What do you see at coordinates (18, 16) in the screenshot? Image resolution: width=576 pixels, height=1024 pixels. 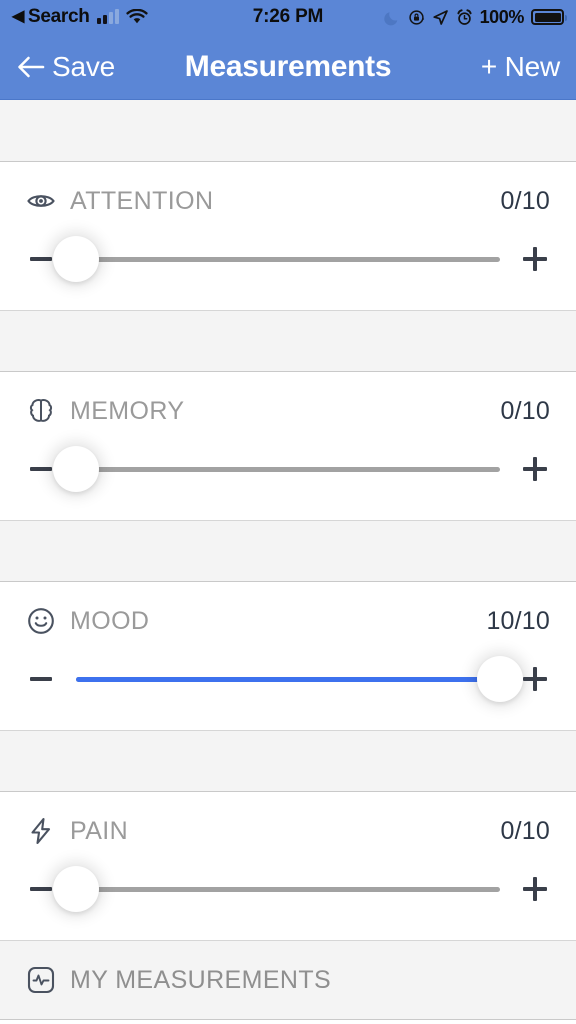 I see `triangle-left-icon: ◀` at bounding box center [18, 16].